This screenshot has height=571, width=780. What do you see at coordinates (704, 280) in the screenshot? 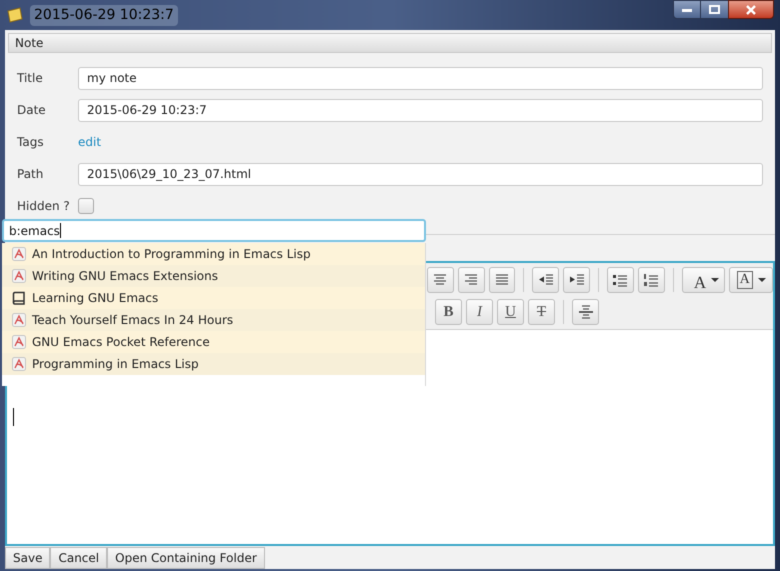
I see `text-color-button: A` at bounding box center [704, 280].